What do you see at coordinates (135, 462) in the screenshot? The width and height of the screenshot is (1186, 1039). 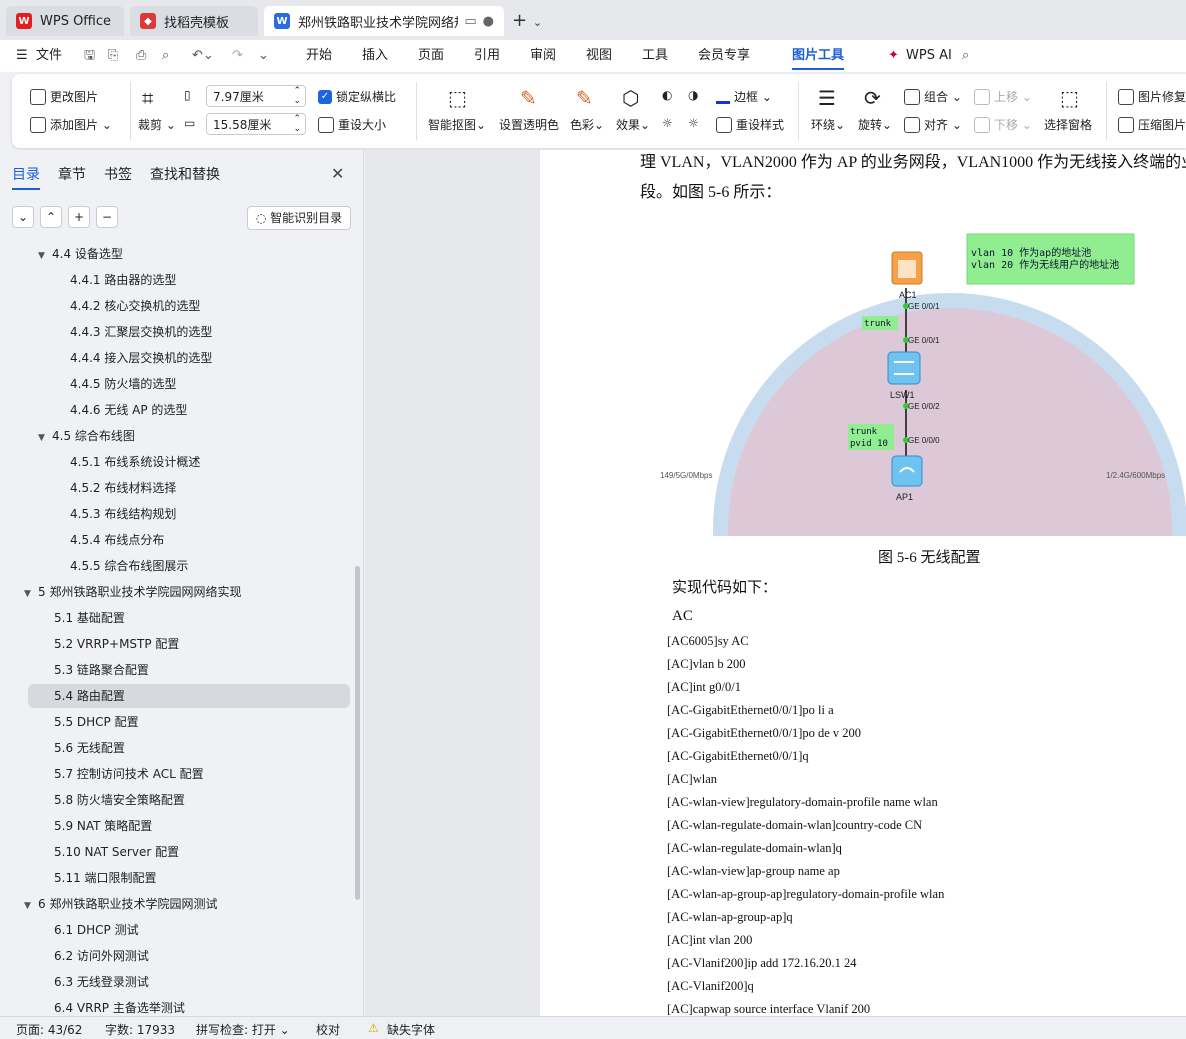 I see `toc-item: 4.5.1 布线系统设计概述` at bounding box center [135, 462].